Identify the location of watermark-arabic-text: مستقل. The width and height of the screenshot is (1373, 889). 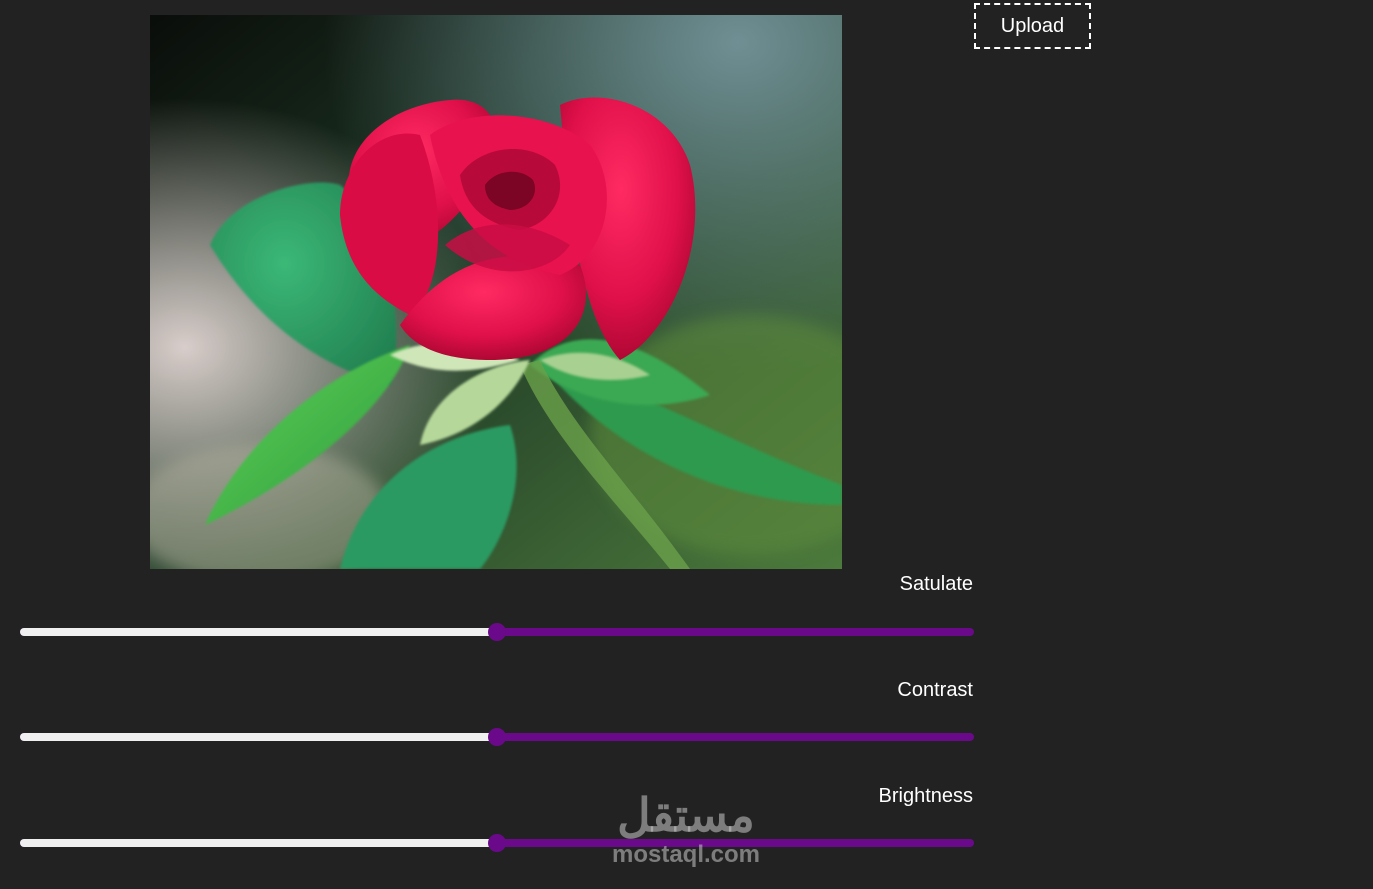
(686, 815).